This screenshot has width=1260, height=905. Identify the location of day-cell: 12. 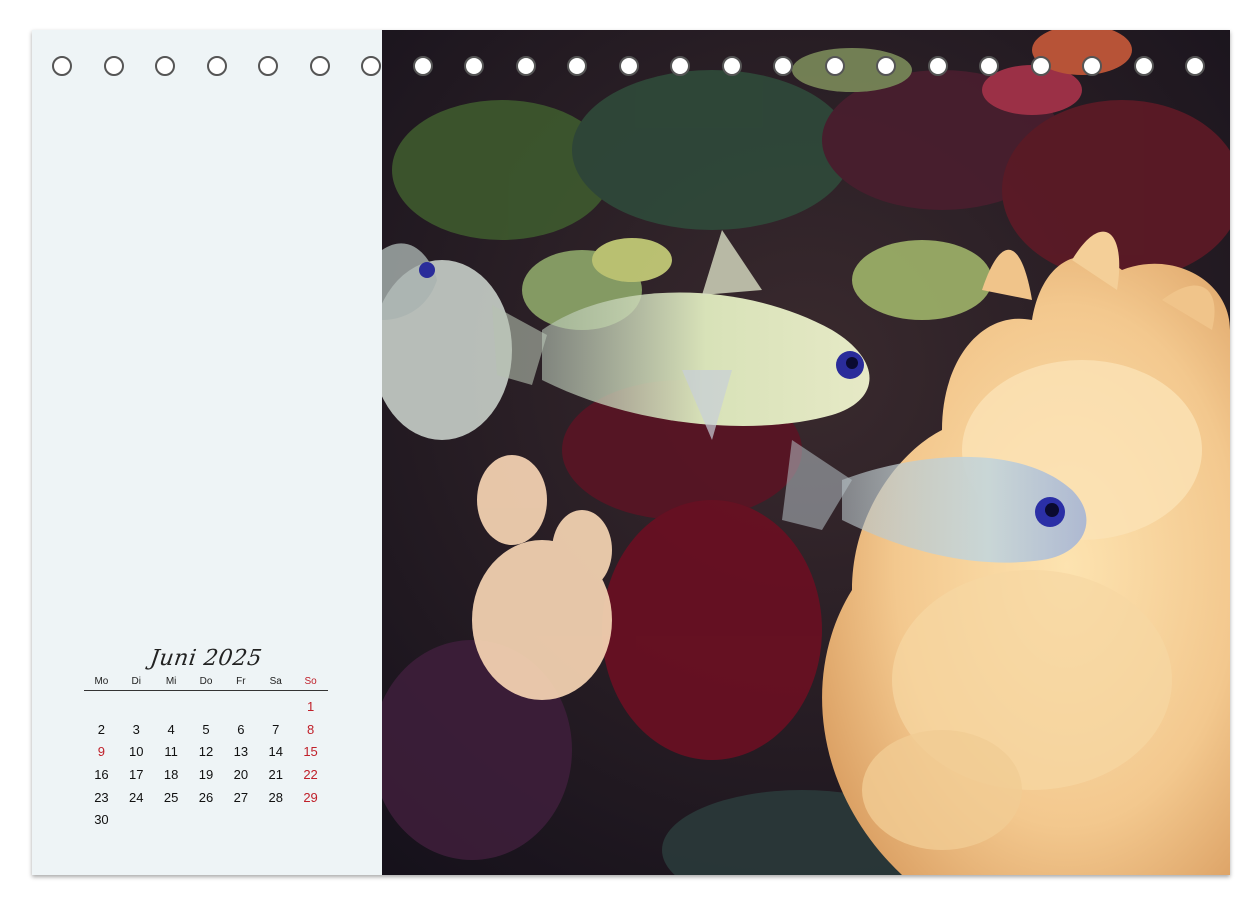
(206, 752).